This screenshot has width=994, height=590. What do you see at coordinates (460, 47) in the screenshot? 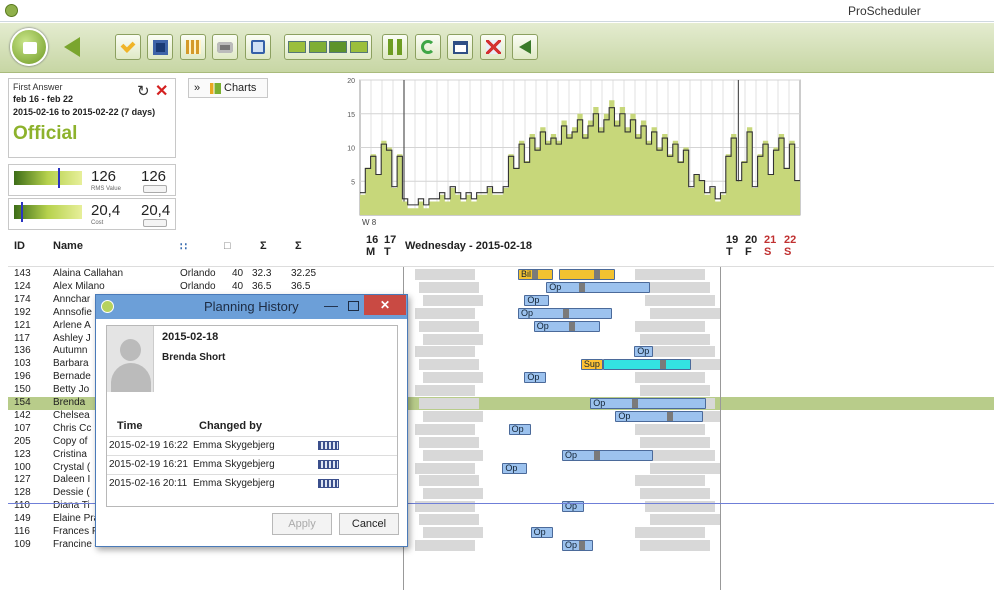
I see `calendar-button` at bounding box center [460, 47].